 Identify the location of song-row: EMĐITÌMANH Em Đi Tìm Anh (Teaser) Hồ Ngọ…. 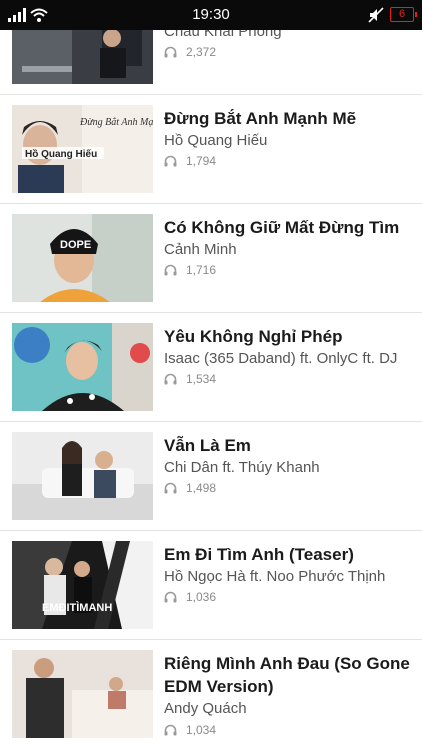
(211, 585).